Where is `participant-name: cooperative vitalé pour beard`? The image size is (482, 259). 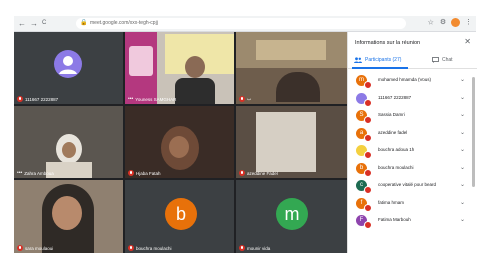
participant-name: cooperative vitalé pour beard is located at coordinates (407, 184).